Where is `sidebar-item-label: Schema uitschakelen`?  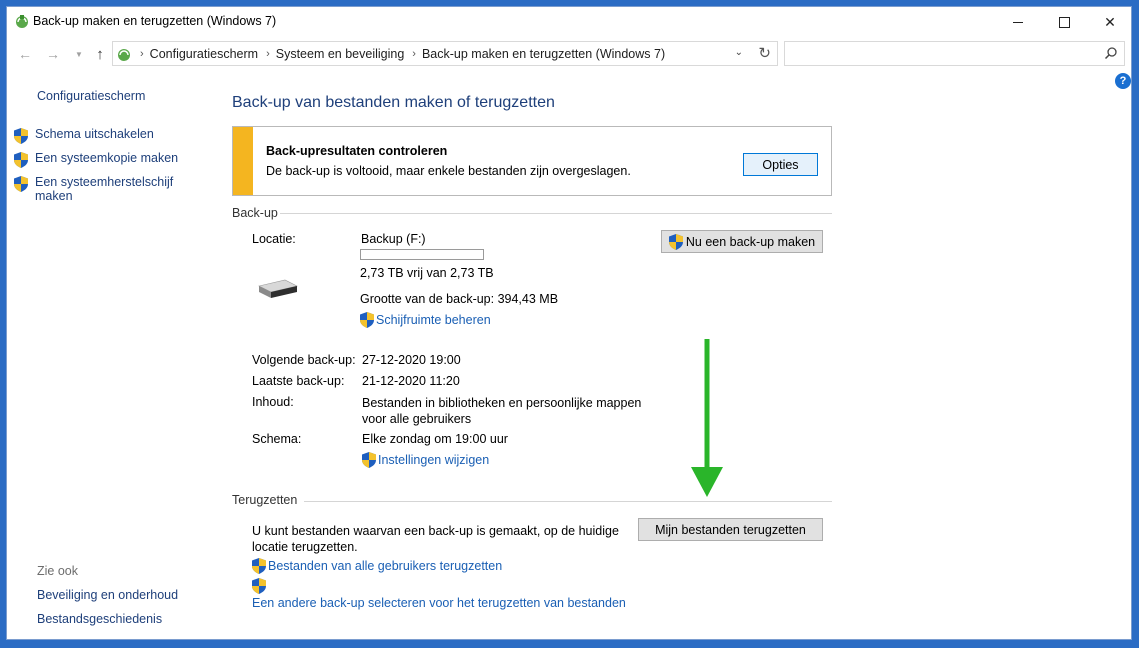
sidebar-item-label: Schema uitschakelen is located at coordinates (94, 134).